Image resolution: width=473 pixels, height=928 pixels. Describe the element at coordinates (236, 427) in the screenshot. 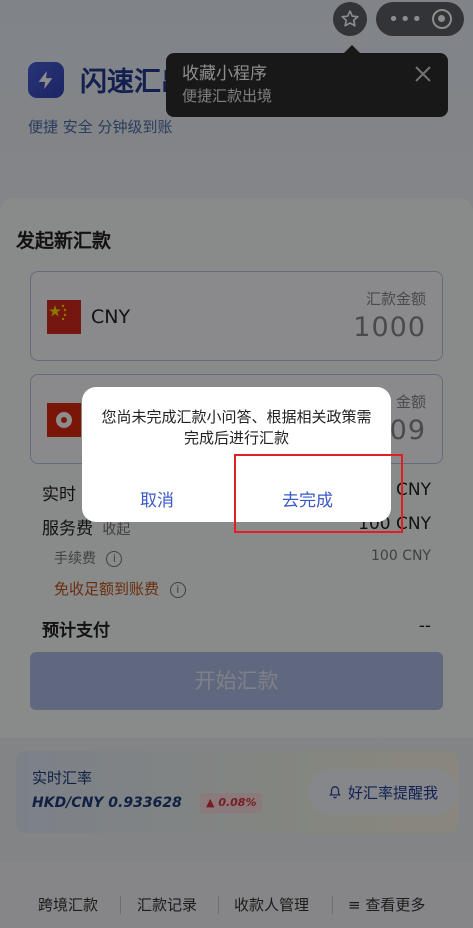

I see `dialog-message: 您尚未完成汇款小问答、根据相关政策需完成后进行汇款` at that location.